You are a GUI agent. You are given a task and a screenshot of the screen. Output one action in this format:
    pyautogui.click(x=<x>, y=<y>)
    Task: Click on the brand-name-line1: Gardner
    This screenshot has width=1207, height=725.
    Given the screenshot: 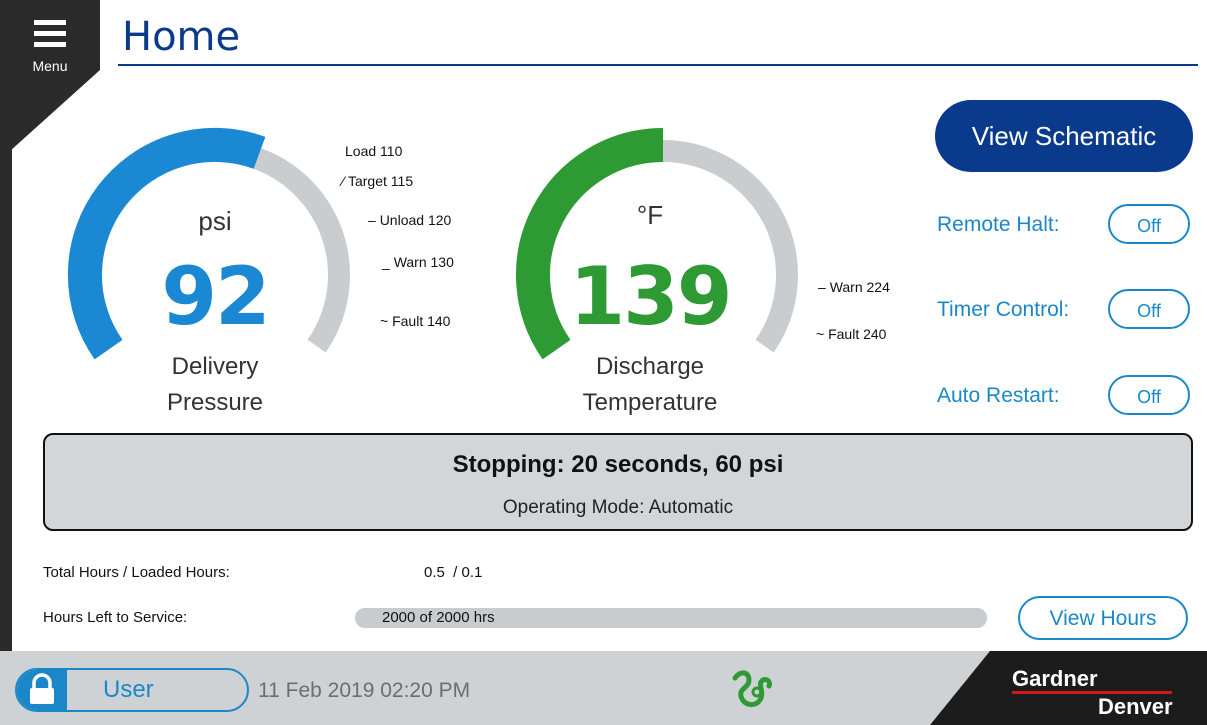 What is the action you would take?
    pyautogui.click(x=1055, y=678)
    